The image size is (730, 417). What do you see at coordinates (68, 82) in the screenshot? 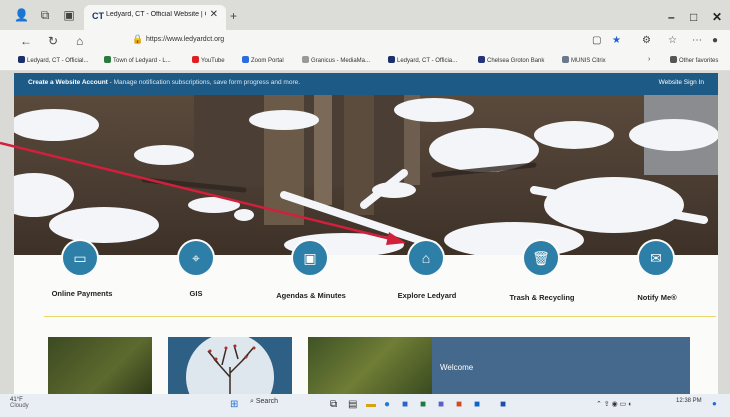
I see `create-account-link: Create a Website Account` at bounding box center [68, 82].